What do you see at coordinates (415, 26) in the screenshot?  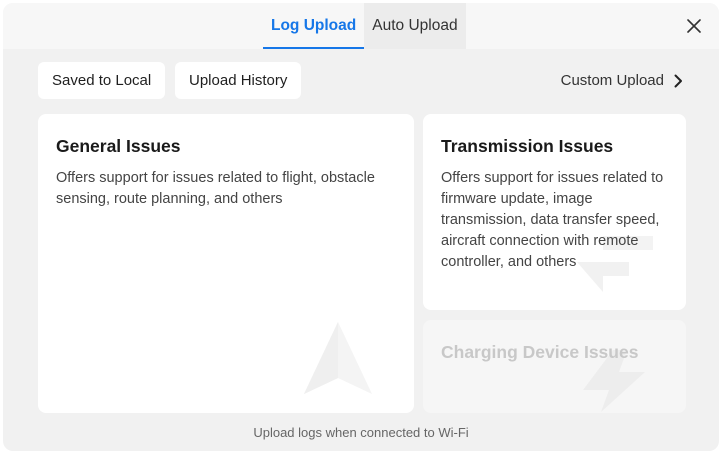 I see `tab-auto-upload: Auto Upload` at bounding box center [415, 26].